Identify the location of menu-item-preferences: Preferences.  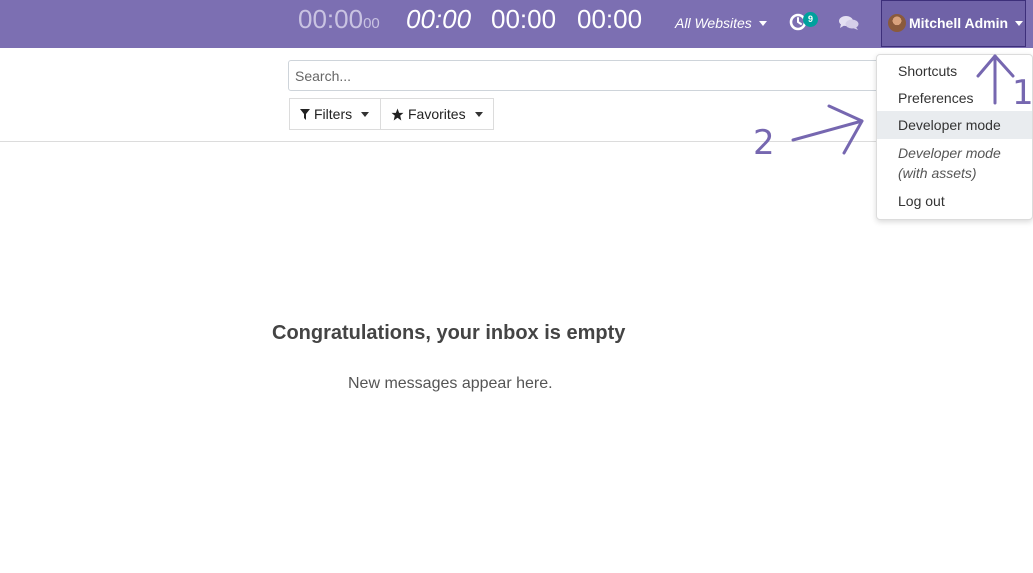
(954, 98).